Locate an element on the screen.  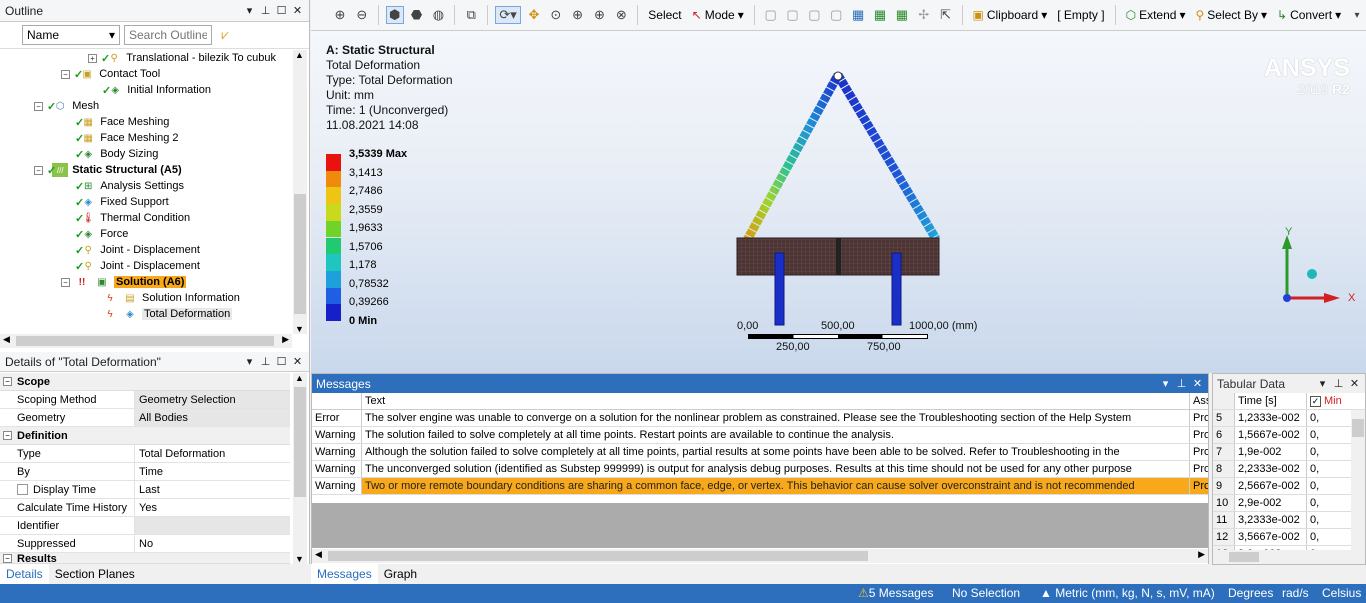
tree-item-translational: + ✓ ⚲ Translational - bilezik To cubuk is located at coordinates (182, 58).